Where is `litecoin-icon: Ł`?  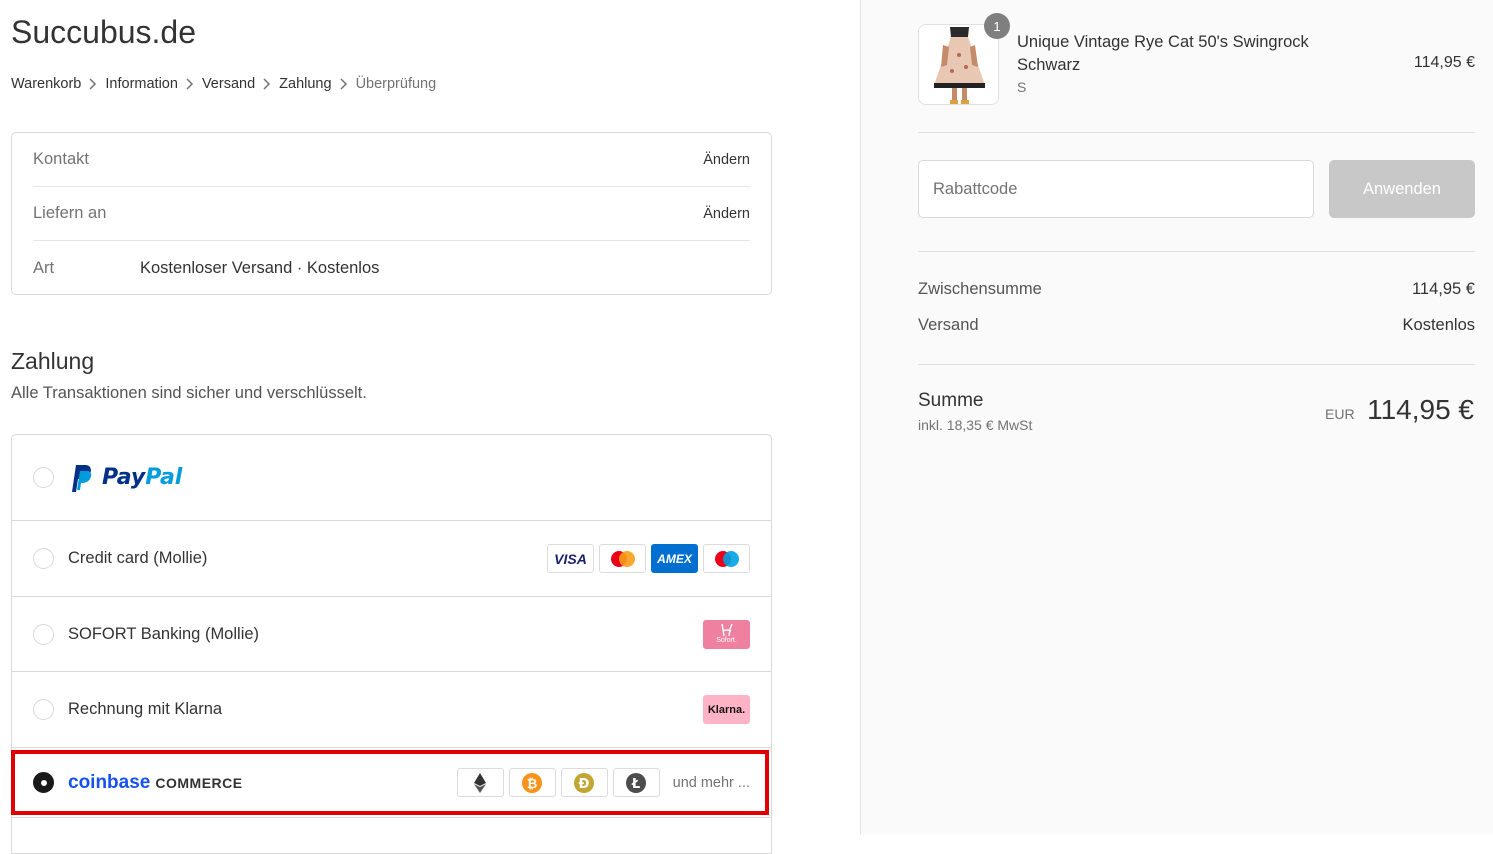 litecoin-icon: Ł is located at coordinates (636, 782).